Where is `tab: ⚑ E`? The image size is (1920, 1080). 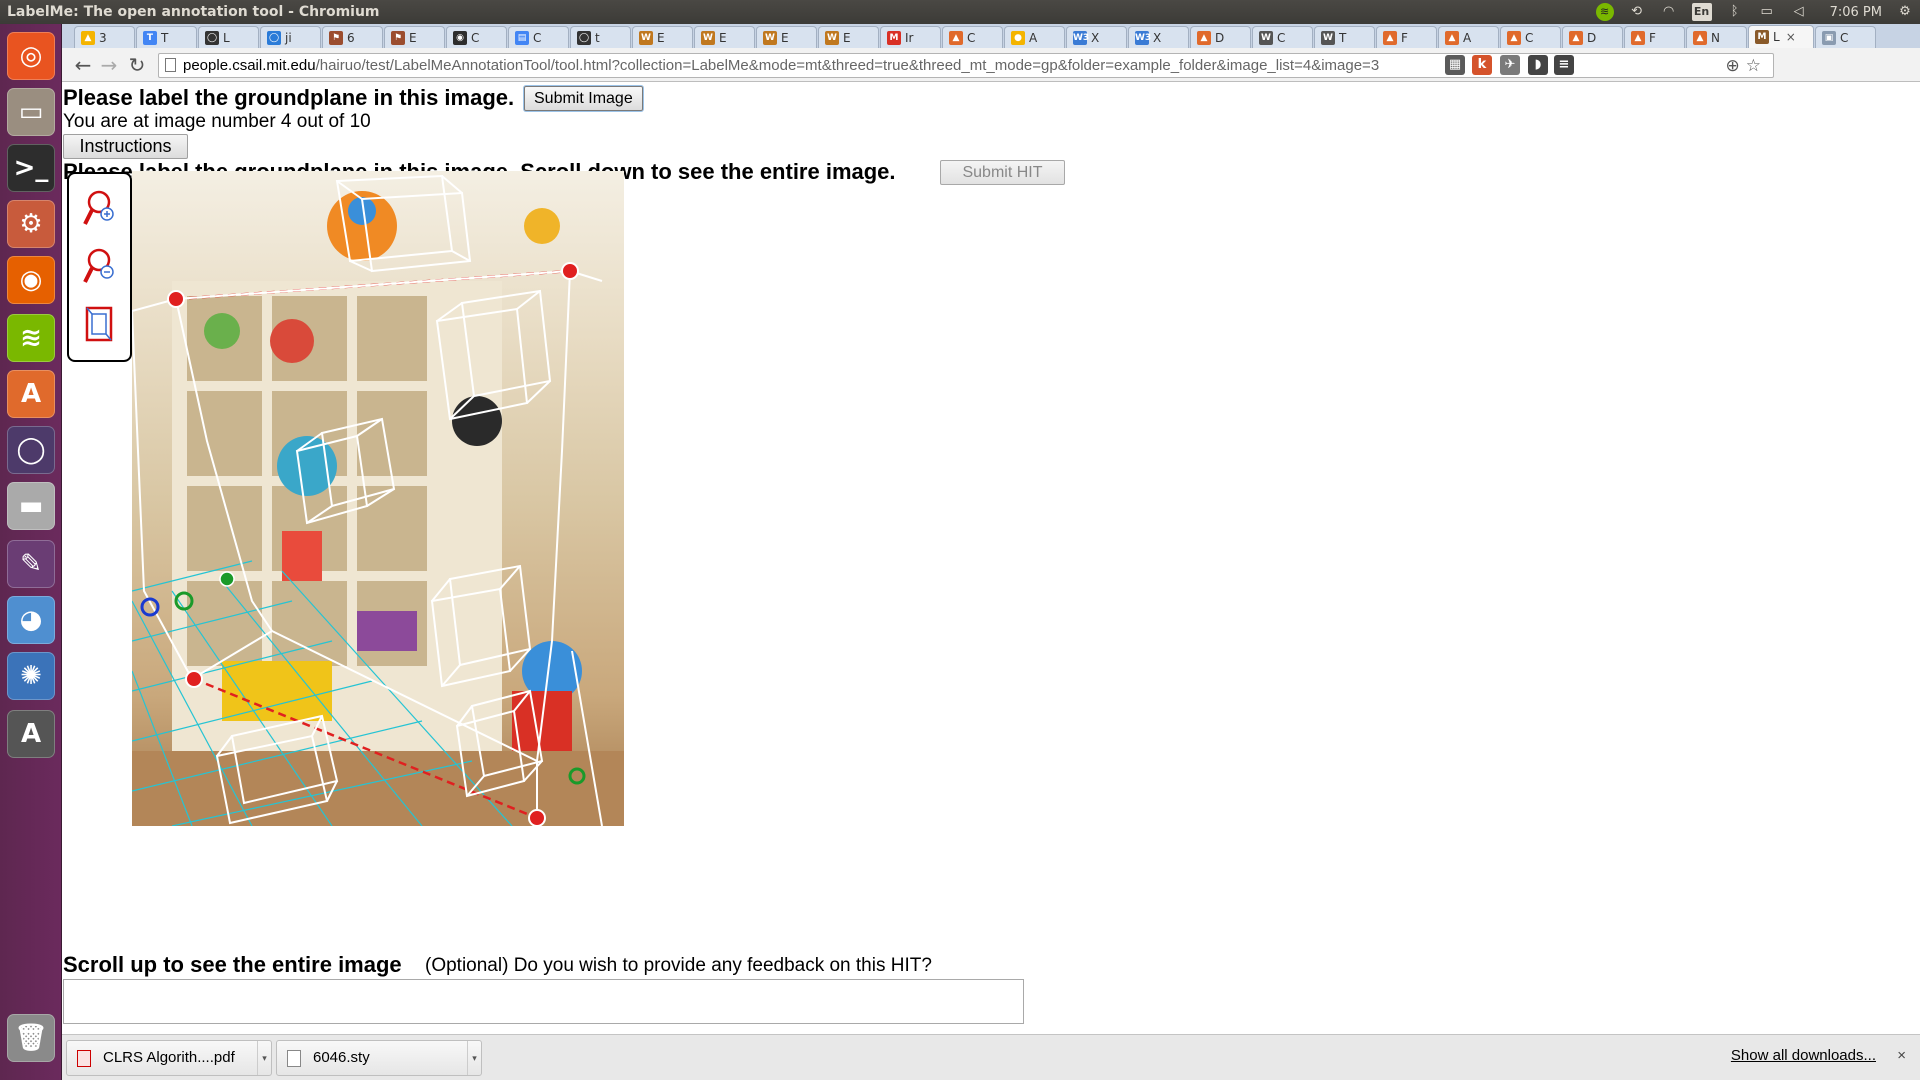 tab: ⚑ E is located at coordinates (414, 37).